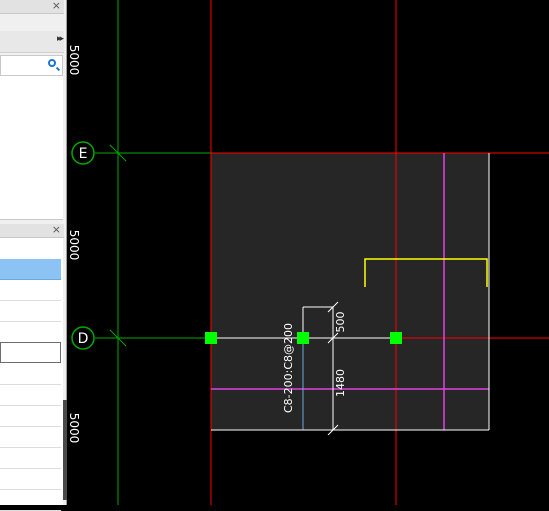  I want to click on component-tree, so click(31, 148).